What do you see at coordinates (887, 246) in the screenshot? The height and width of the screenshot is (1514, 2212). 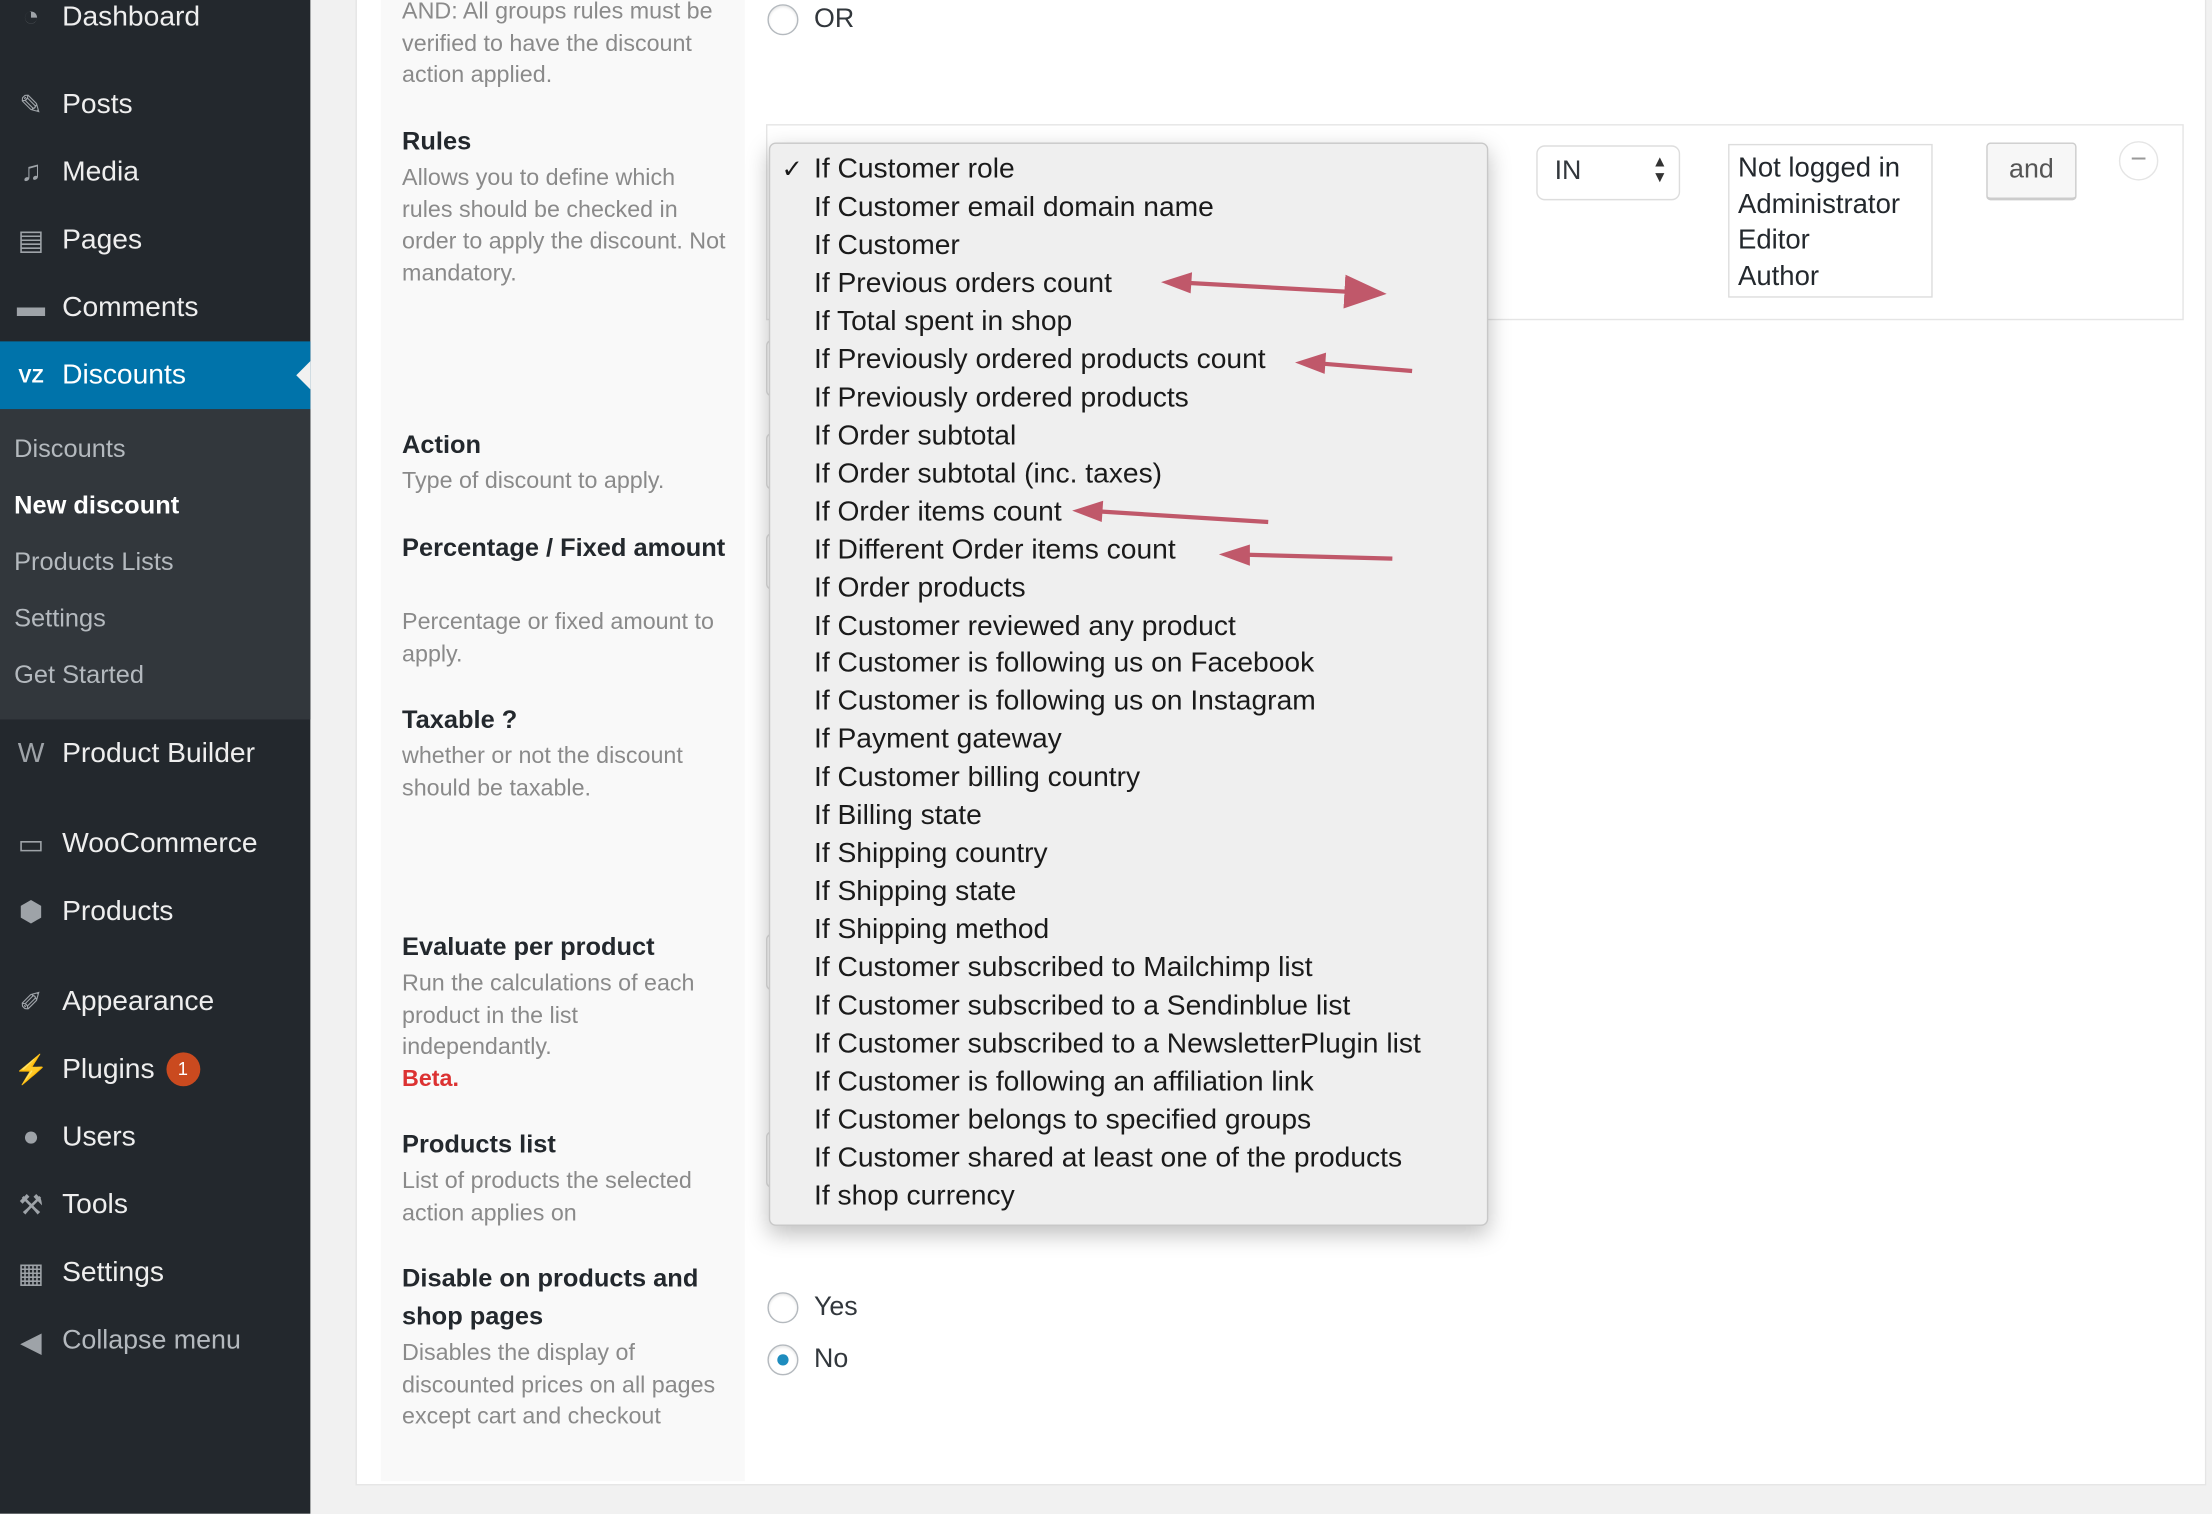 I see `dropdown-option: If Customer` at bounding box center [887, 246].